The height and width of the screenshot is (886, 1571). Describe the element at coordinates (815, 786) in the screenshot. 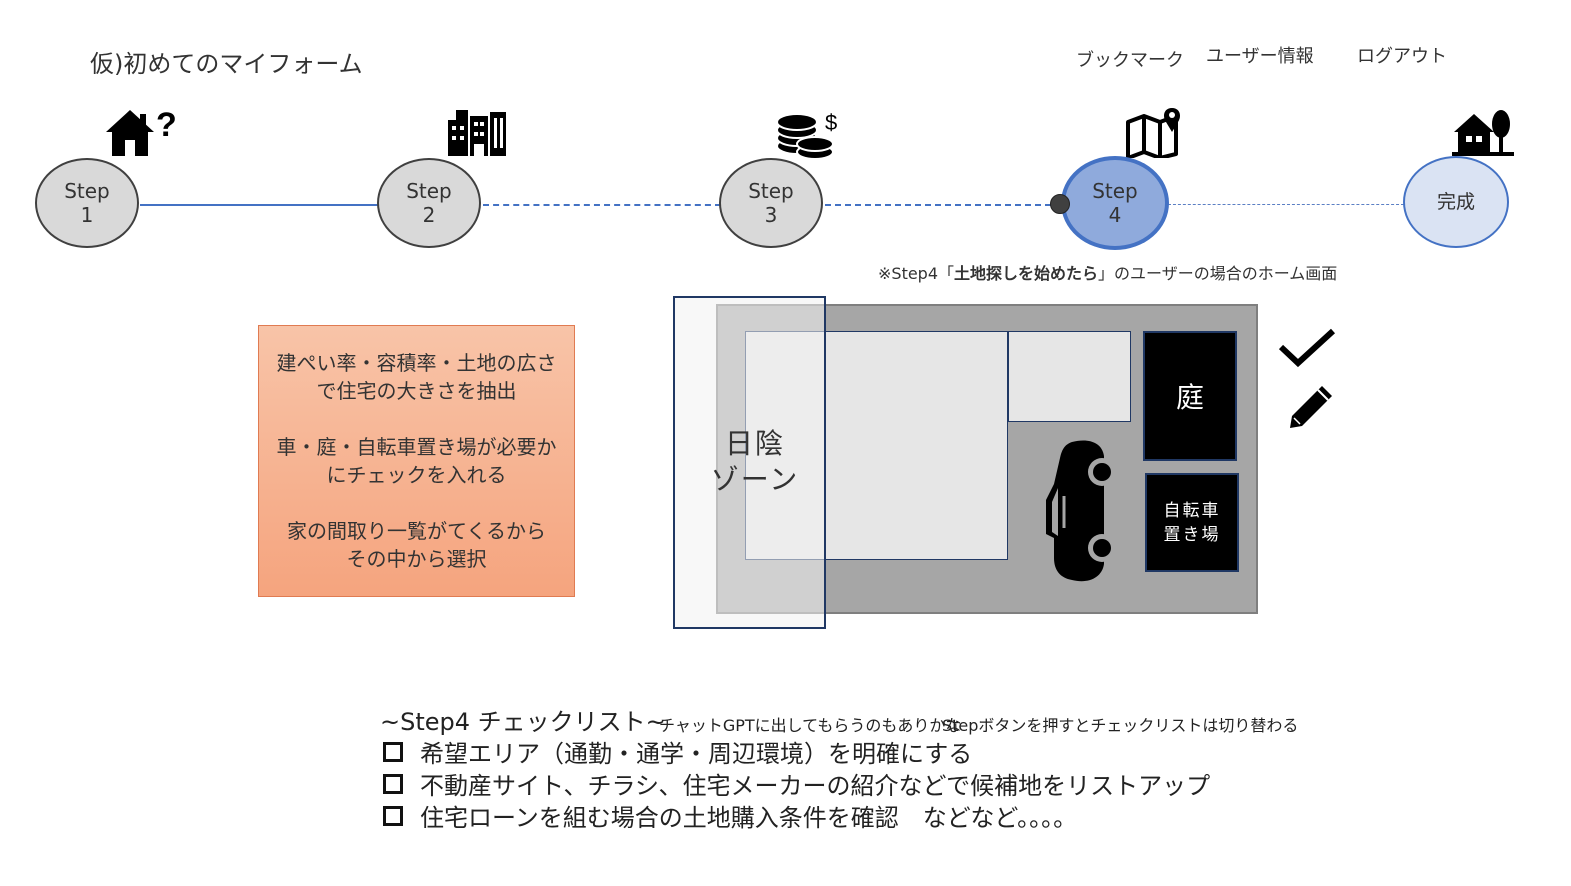

I see `checklist-item-2-label: 不動産サイト、チラシ、住宅メーカーの紹介などで候補地をリストアップ` at that location.